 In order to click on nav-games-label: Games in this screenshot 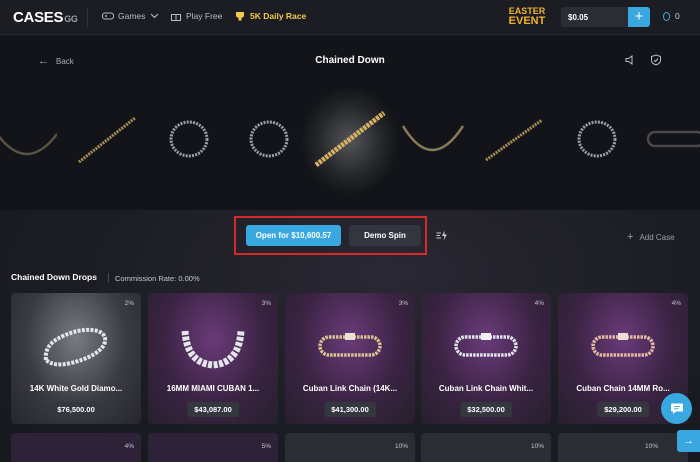, I will do `click(132, 16)`.